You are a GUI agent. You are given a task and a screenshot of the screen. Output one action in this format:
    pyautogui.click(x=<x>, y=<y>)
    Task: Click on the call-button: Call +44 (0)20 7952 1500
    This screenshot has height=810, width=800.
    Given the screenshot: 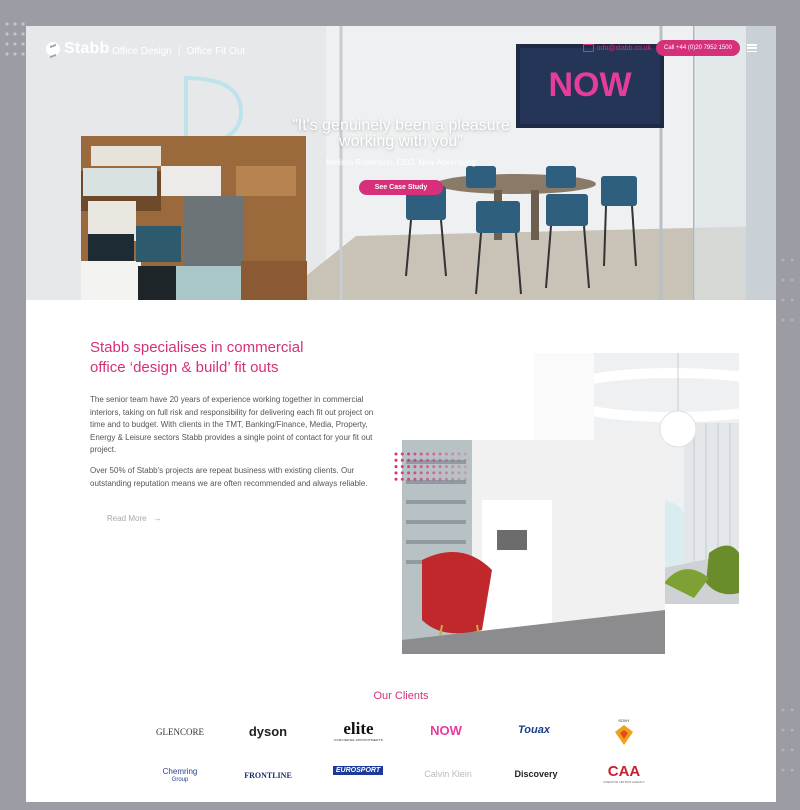 What is the action you would take?
    pyautogui.click(x=698, y=48)
    